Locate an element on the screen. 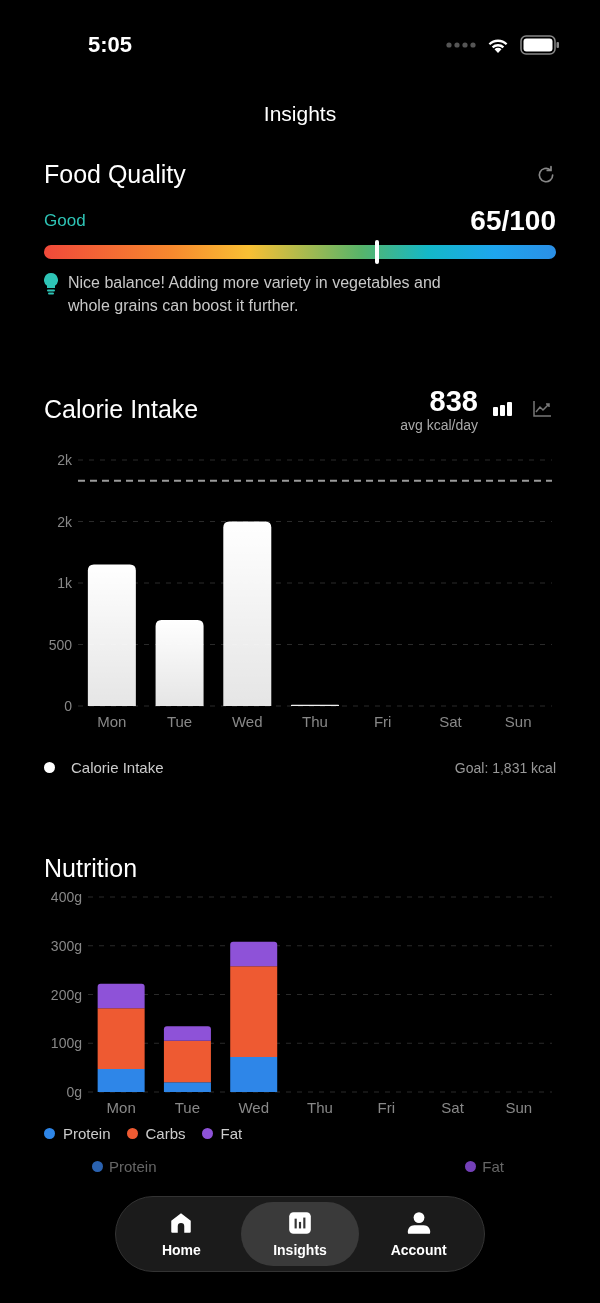  average-value: 838 is located at coordinates (453, 401).